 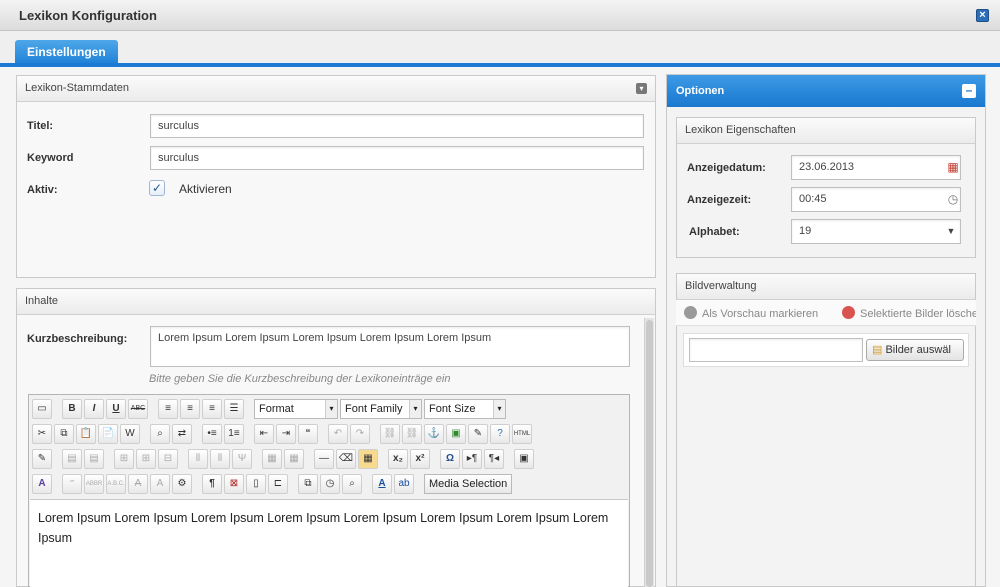 I want to click on font-family-select: Font Family ▾, so click(x=381, y=409).